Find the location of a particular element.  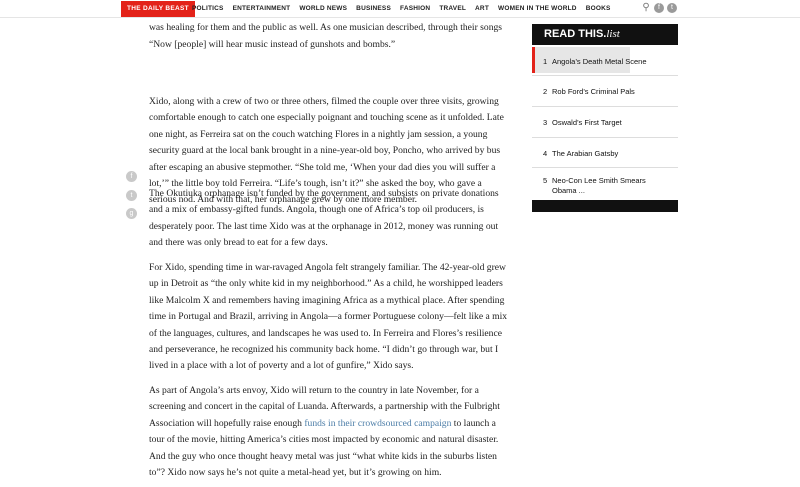

nav-entertainment: ENTERTAINMENT is located at coordinates (262, 8).